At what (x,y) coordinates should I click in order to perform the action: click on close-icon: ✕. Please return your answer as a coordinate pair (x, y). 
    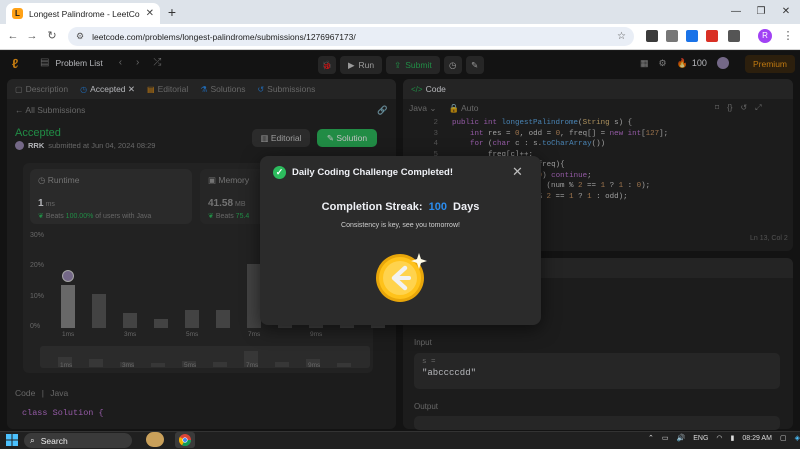
    Looking at the image, I should click on (517, 172).